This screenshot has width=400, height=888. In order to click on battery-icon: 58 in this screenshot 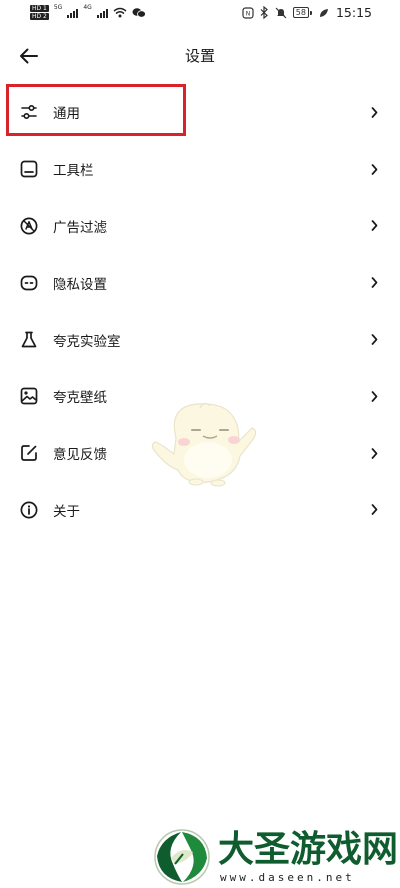, I will do `click(302, 12)`.